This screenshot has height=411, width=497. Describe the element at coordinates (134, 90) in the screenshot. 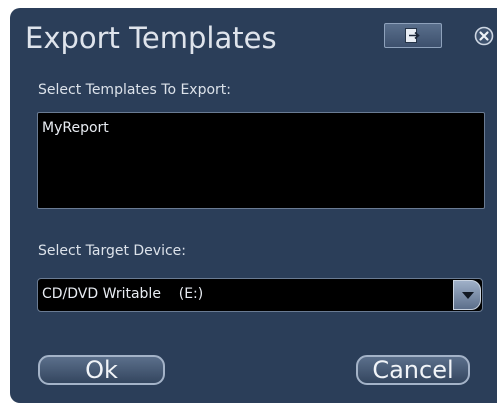

I see `templates-label: Select Templates To Export:` at that location.